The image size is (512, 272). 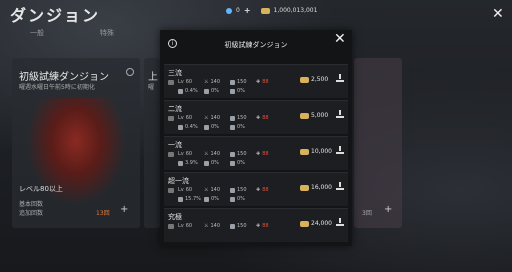 What do you see at coordinates (64, 77) in the screenshot?
I see `card-title: 初級試練ダンジョン` at bounding box center [64, 77].